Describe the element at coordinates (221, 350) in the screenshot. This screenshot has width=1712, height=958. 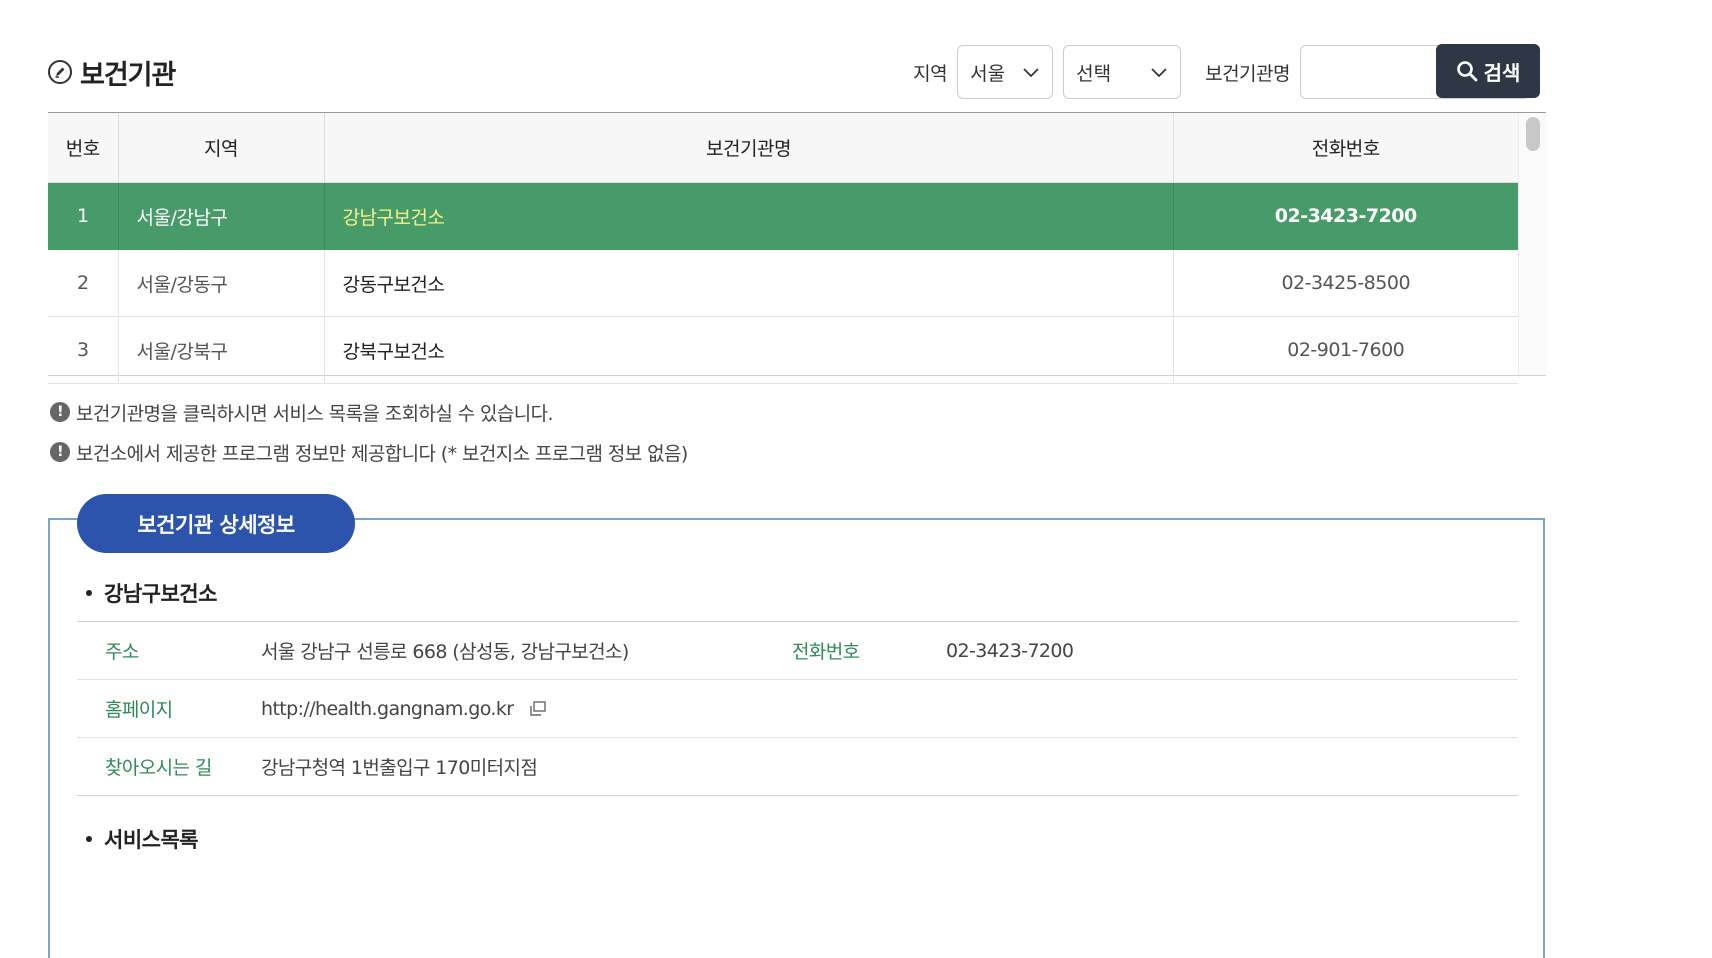
I see `row-region: 서울/강북구` at that location.